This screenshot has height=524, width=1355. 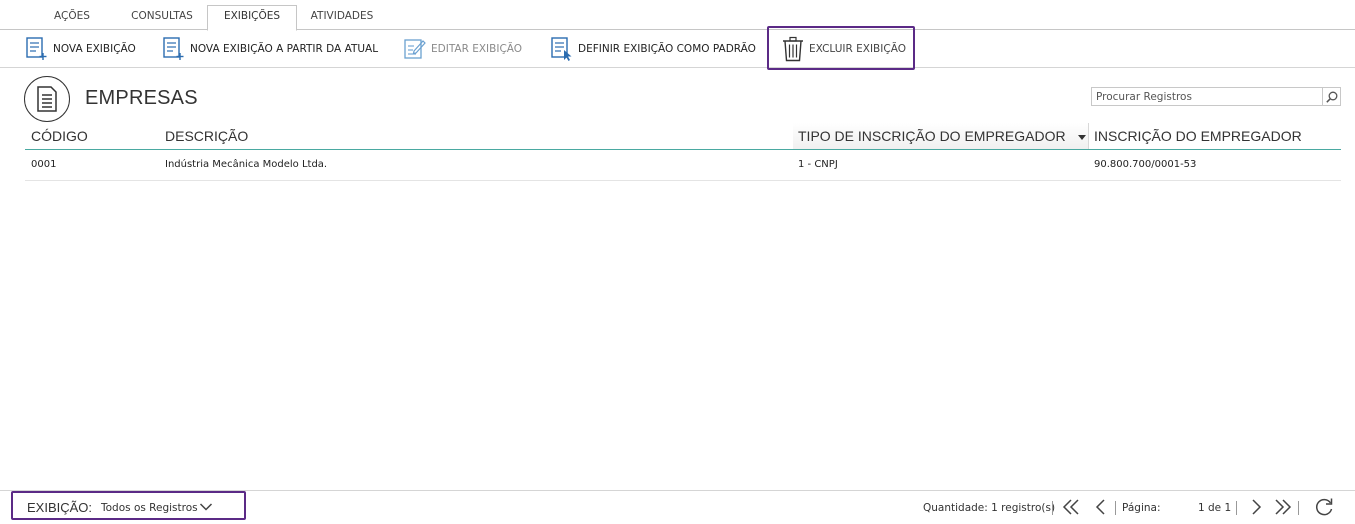 I want to click on search-box, so click(x=1216, y=96).